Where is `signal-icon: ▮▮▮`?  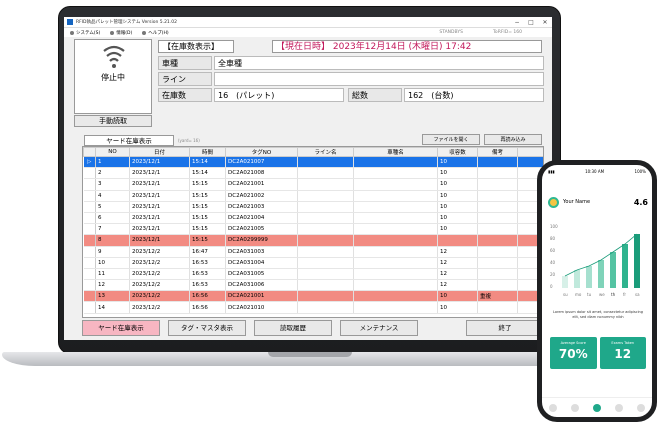 signal-icon: ▮▮▮ is located at coordinates (551, 171).